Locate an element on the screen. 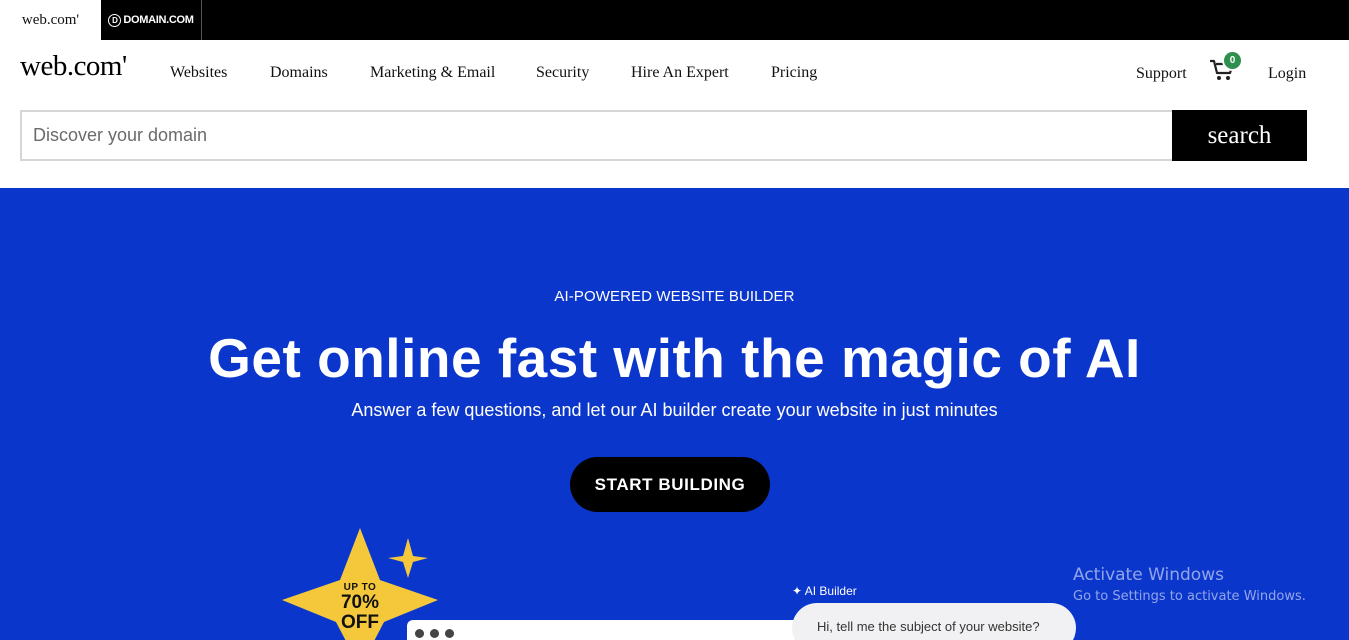  brand-switcher-bar: web.com' D DOMAIN.COM is located at coordinates (674, 20).